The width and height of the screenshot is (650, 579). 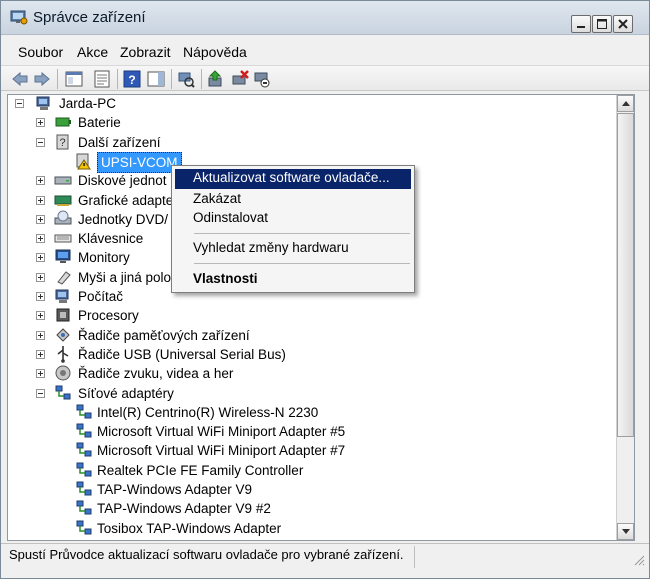 What do you see at coordinates (126, 200) in the screenshot?
I see `tree-category-label: Grafické adapte` at bounding box center [126, 200].